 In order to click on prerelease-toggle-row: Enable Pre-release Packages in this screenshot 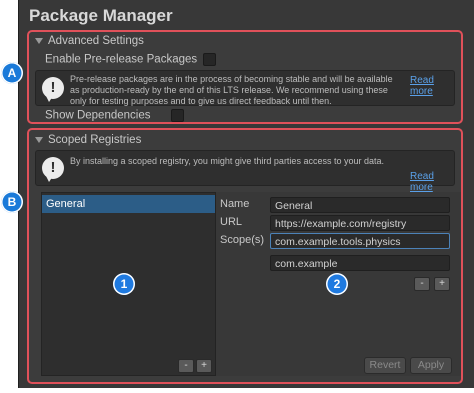, I will do `click(131, 59)`.